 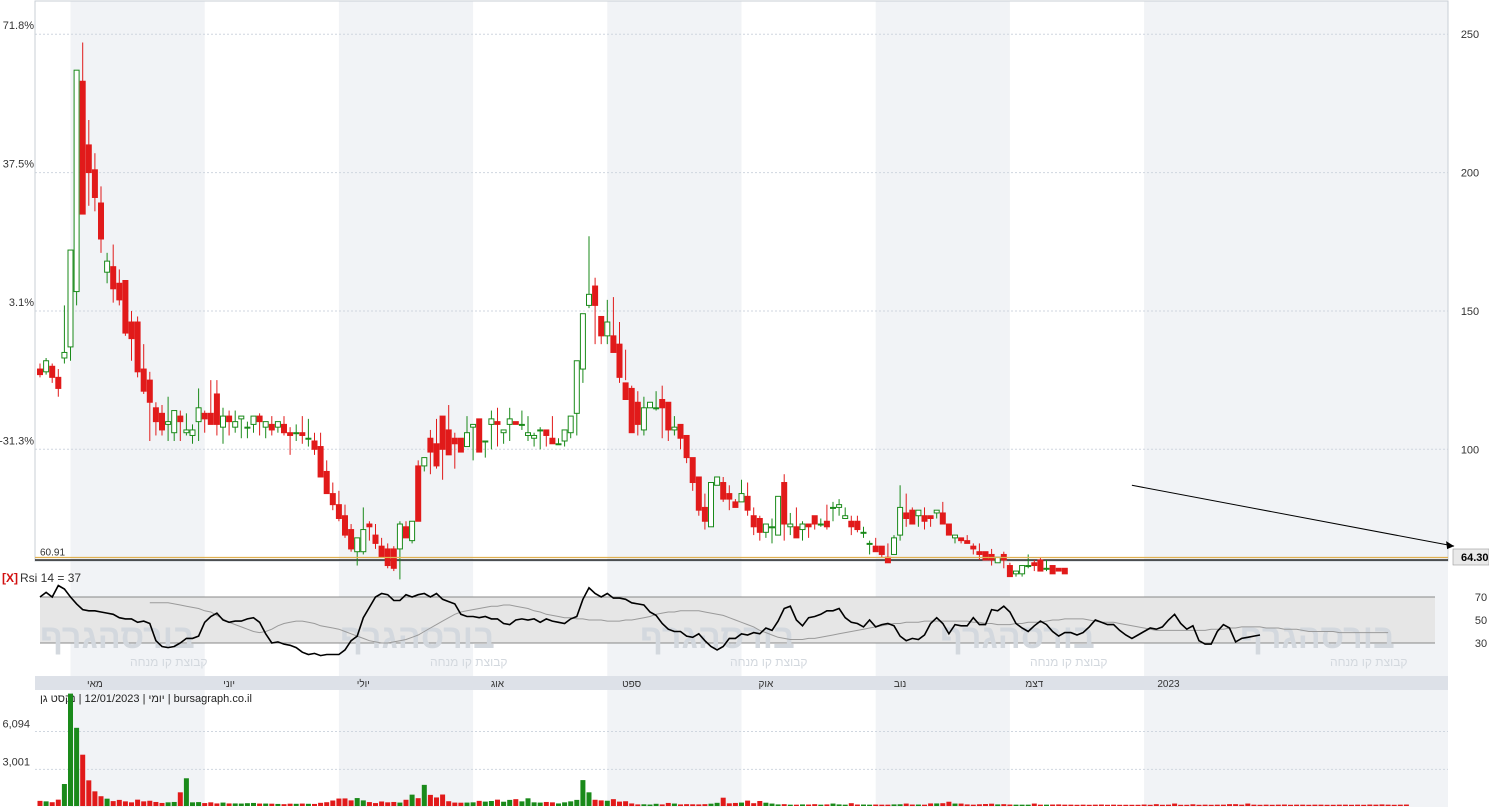 What do you see at coordinates (1481, 621) in the screenshot?
I see `rsi-axis: 70 50 30` at bounding box center [1481, 621].